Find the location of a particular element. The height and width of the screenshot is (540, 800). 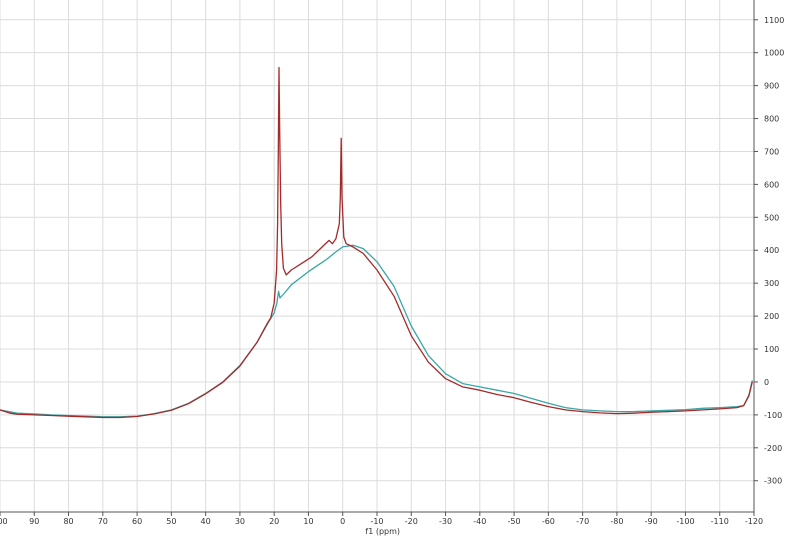

x-tick-label: -30 is located at coordinates (445, 521).